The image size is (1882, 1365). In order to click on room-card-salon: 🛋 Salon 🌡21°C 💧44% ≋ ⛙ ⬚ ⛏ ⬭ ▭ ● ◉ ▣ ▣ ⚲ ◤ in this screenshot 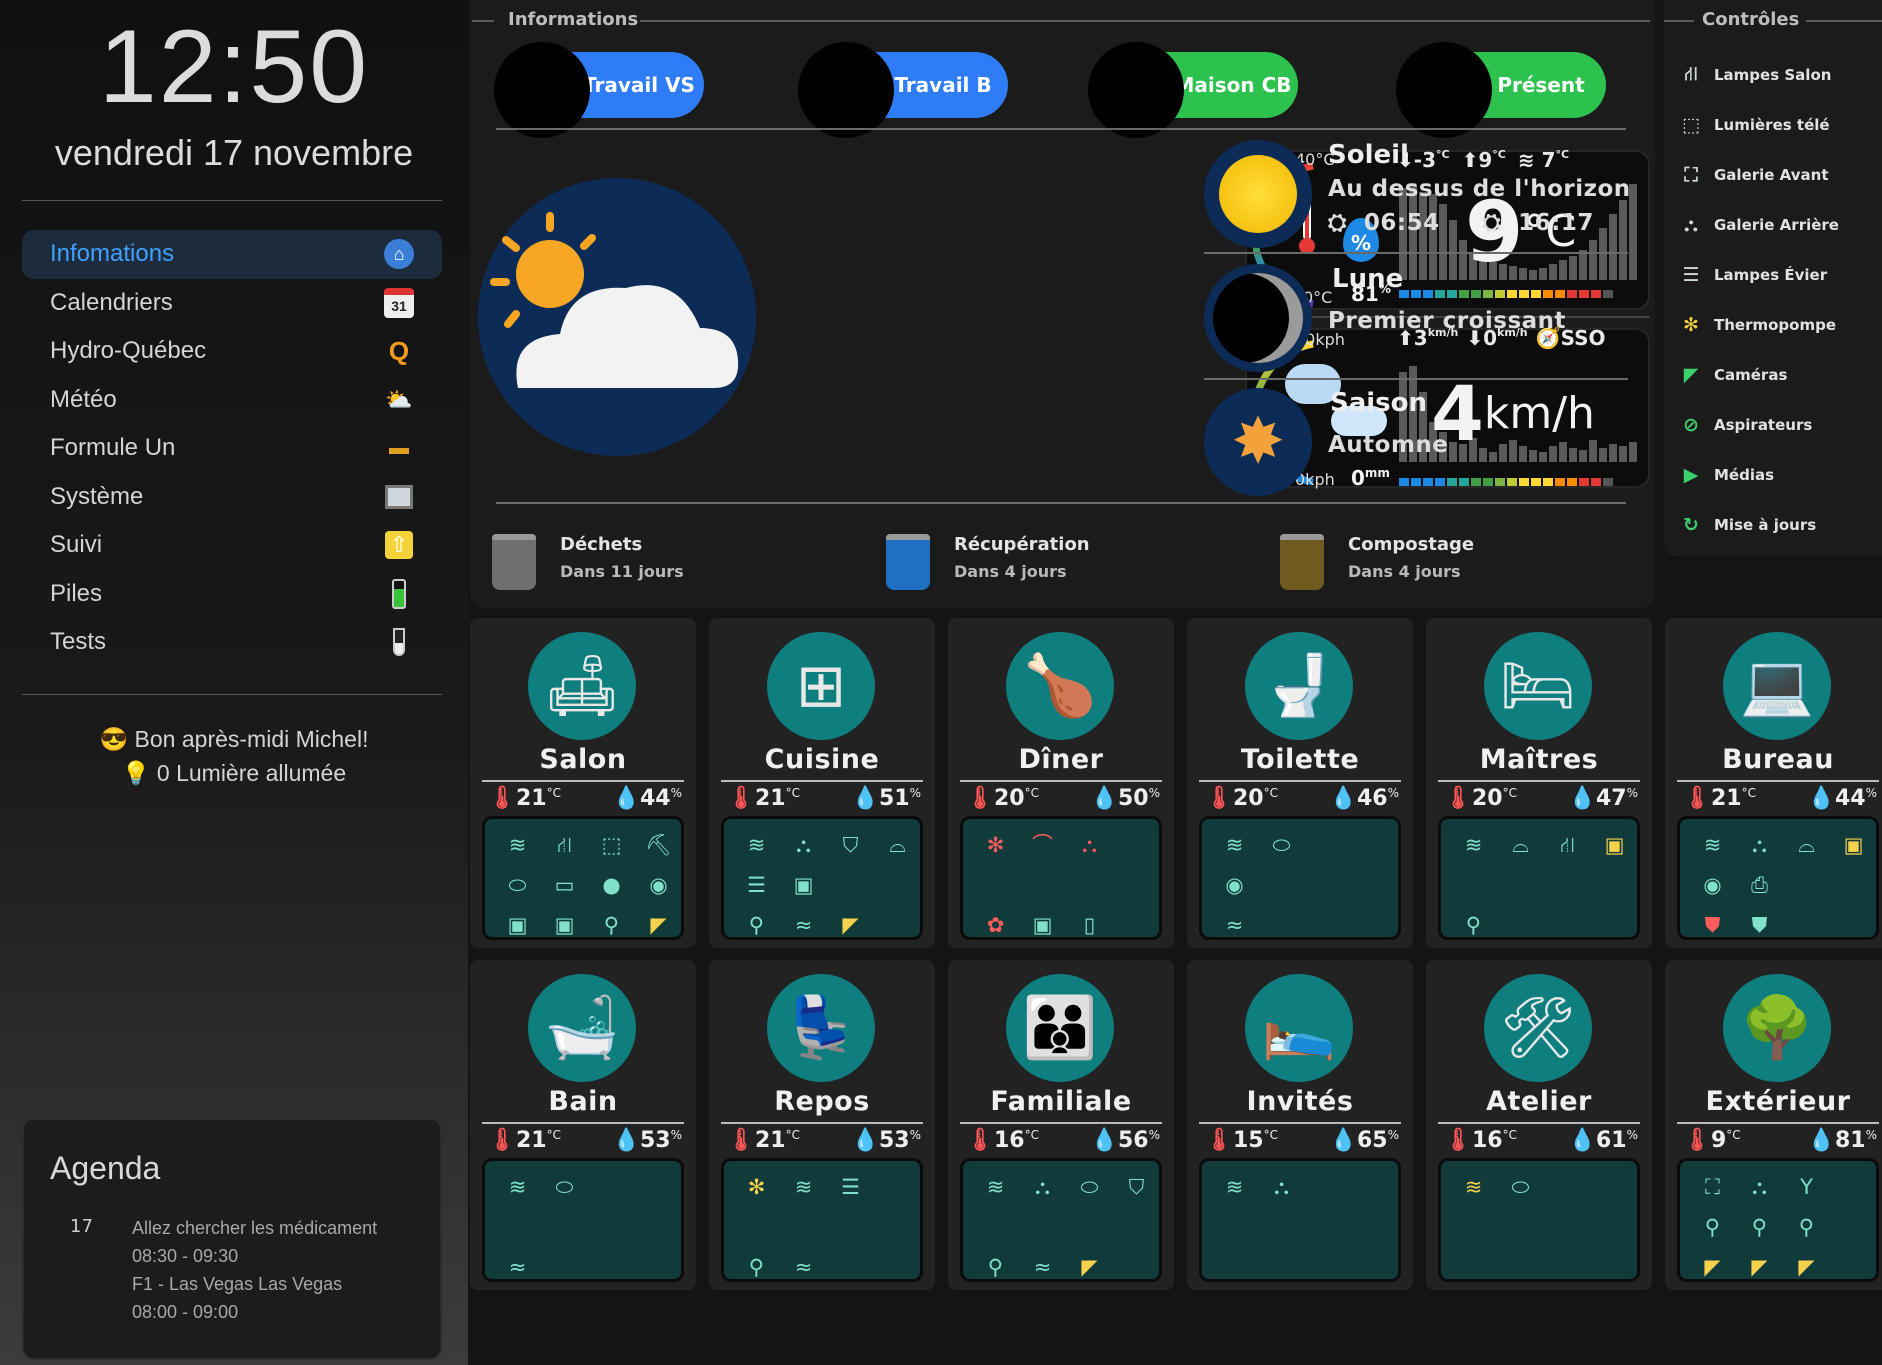, I will do `click(583, 783)`.